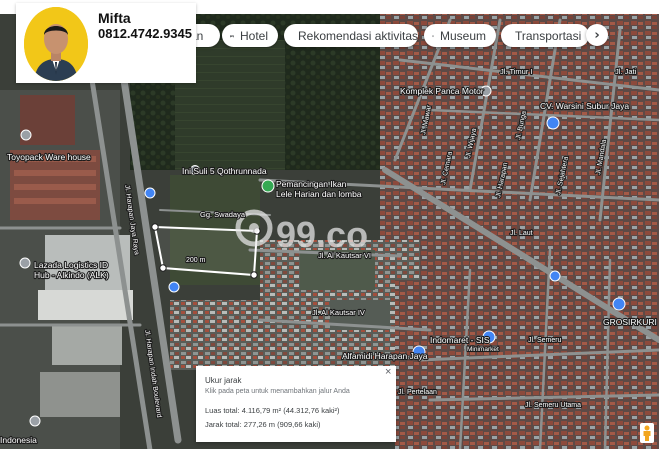 This screenshot has width=659, height=467. I want to click on place-pin-pemancingan, so click(268, 186).